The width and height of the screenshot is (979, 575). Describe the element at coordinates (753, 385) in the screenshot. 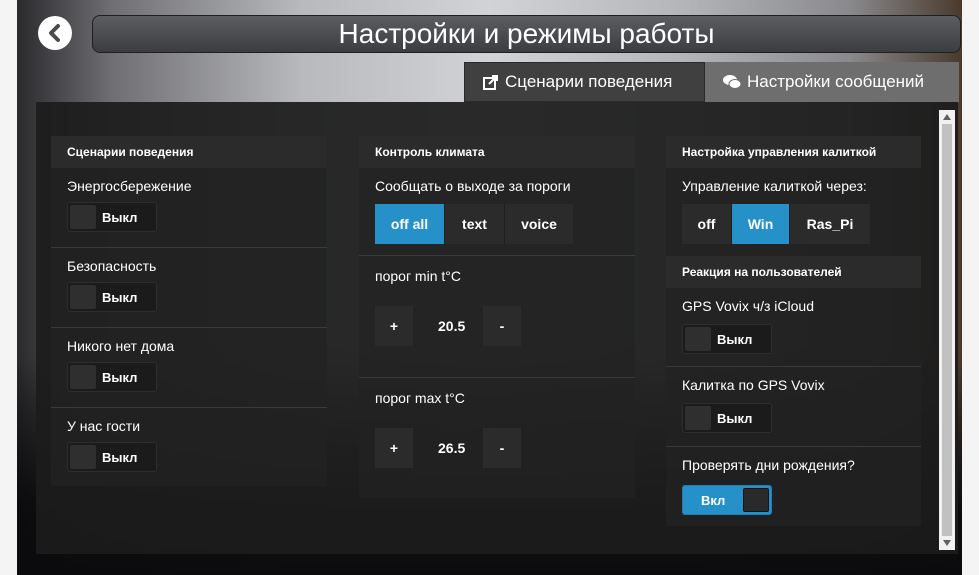

I see `item-label: Калитка по GPS Vovix` at that location.